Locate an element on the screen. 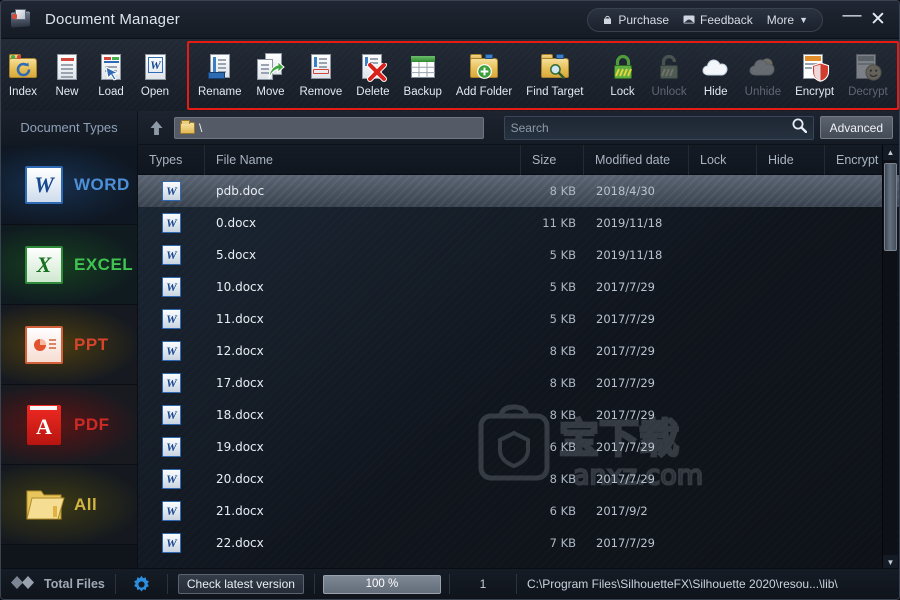  column-header-modified-date: Modified date is located at coordinates (636, 159).